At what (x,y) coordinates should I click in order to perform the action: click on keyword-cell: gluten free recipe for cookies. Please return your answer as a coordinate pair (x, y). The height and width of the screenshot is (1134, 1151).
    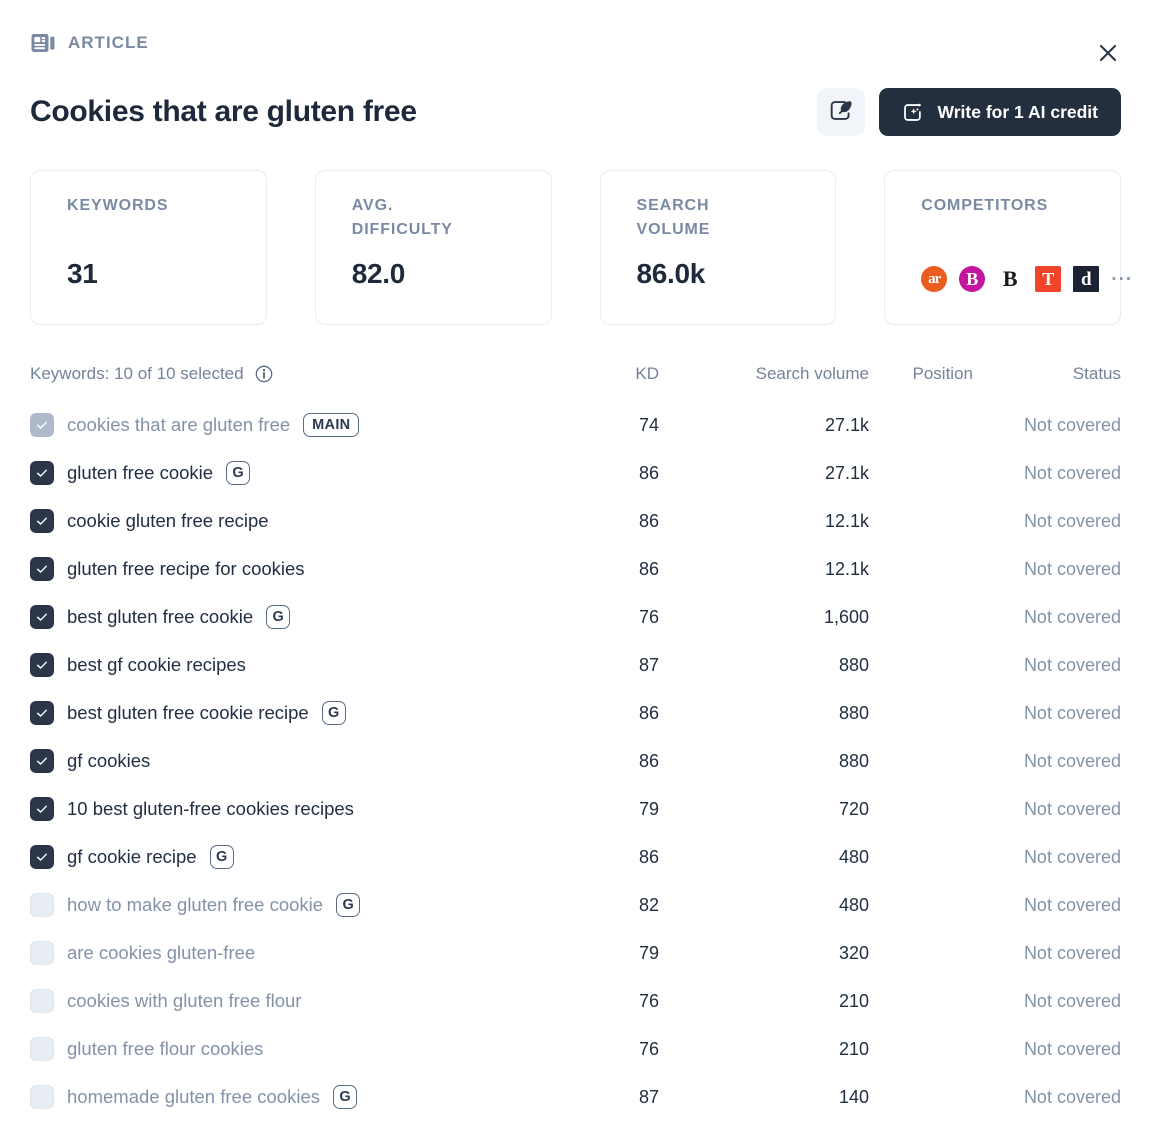
    Looking at the image, I should click on (308, 569).